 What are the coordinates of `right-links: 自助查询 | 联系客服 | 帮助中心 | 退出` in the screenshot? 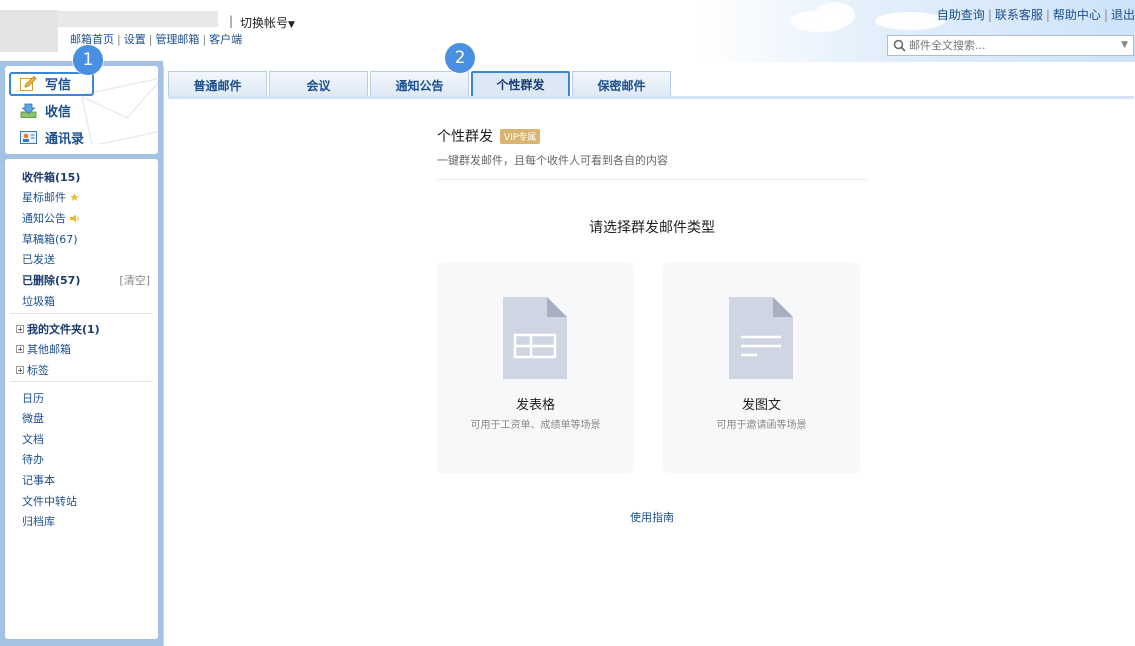 It's located at (1035, 15).